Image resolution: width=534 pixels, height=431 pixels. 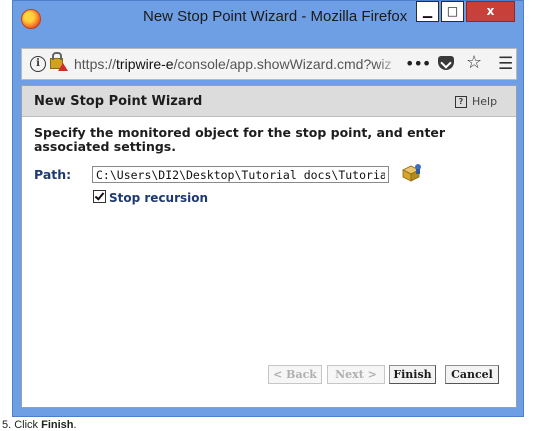 I want to click on bookmark-star-icon: ☆, so click(x=474, y=62).